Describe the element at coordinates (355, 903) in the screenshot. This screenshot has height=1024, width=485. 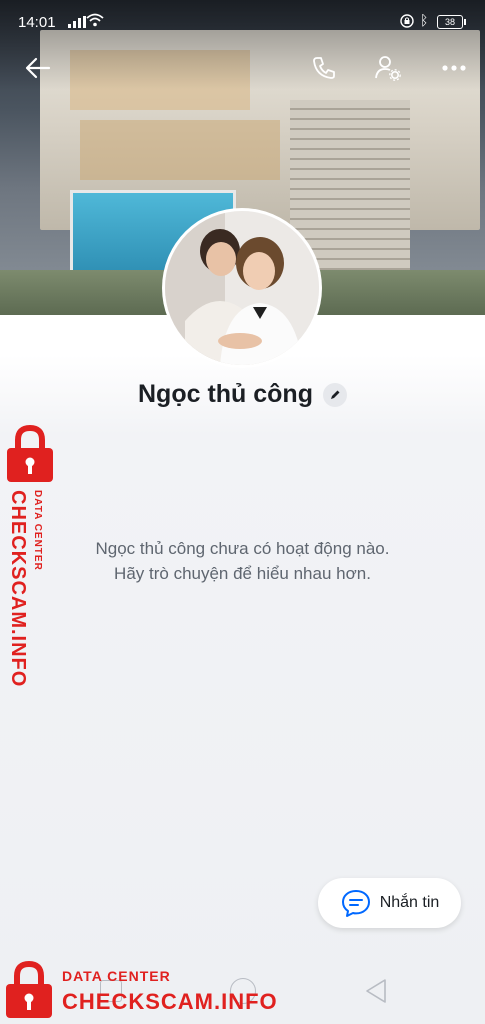
I see `chat-bubble-icon` at that location.